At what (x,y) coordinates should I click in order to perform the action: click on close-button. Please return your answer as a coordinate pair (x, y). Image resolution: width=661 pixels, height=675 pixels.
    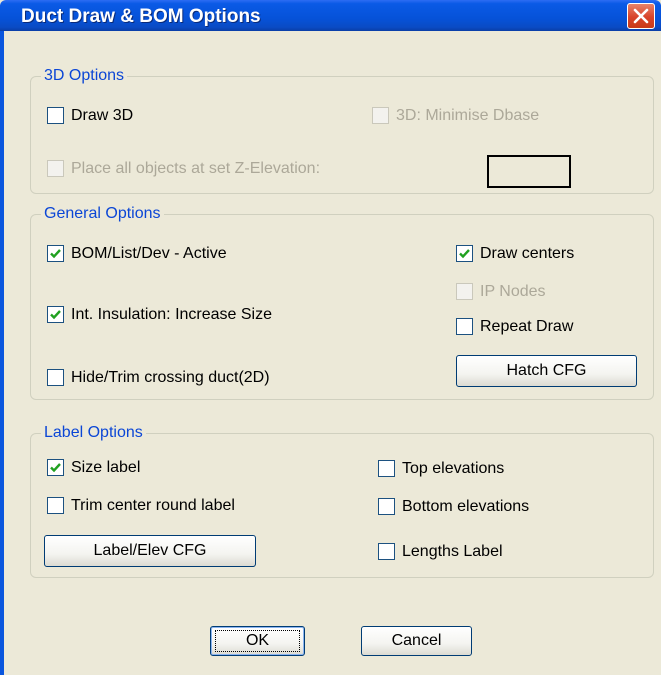
    Looking at the image, I should click on (641, 16).